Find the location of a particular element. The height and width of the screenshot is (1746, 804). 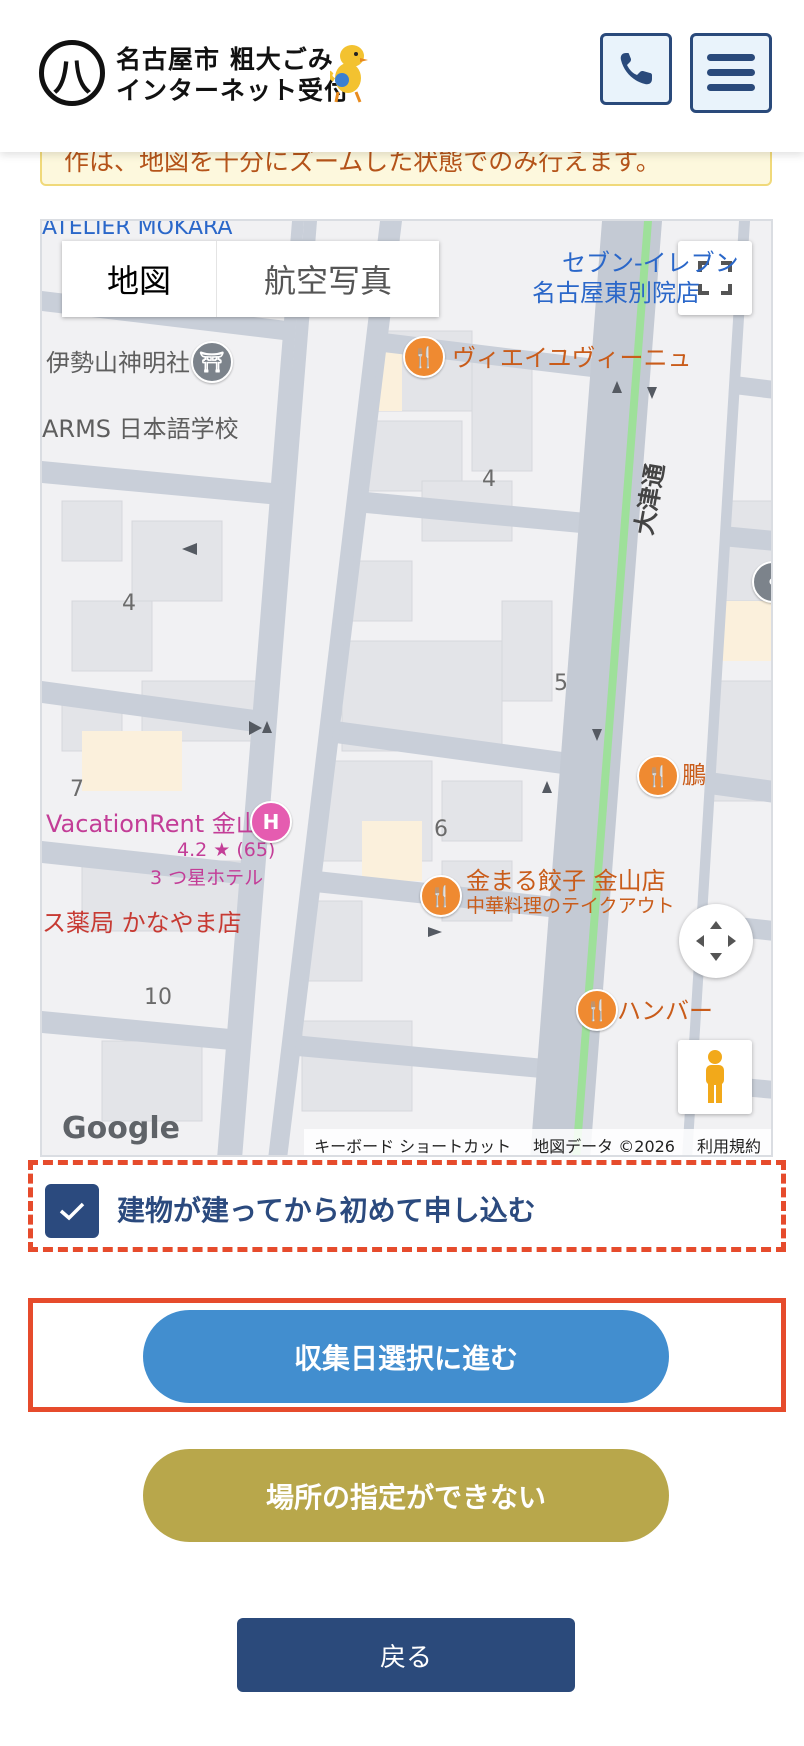

pegman-icon is located at coordinates (715, 1076).